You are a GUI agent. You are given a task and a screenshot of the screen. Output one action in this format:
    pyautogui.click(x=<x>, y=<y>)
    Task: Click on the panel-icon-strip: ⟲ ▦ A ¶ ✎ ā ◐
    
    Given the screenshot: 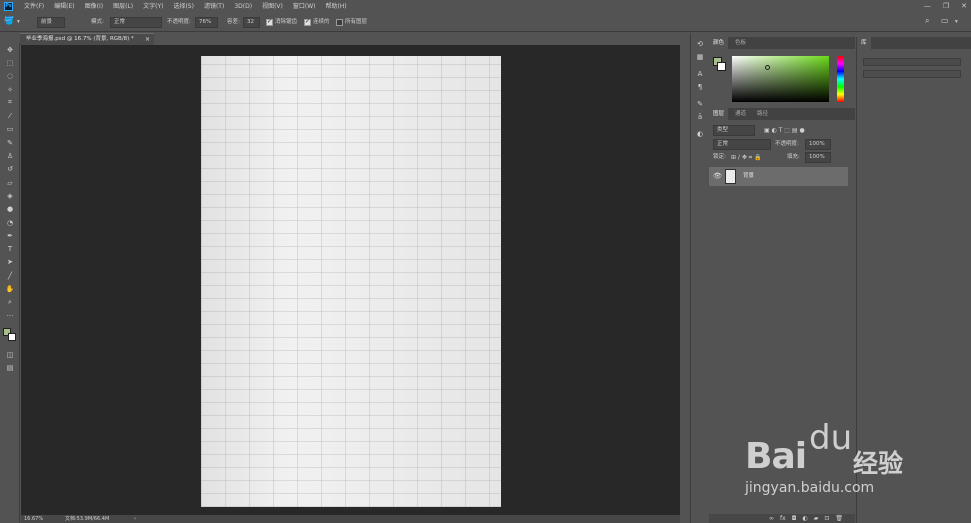 What is the action you would take?
    pyautogui.click(x=699, y=278)
    